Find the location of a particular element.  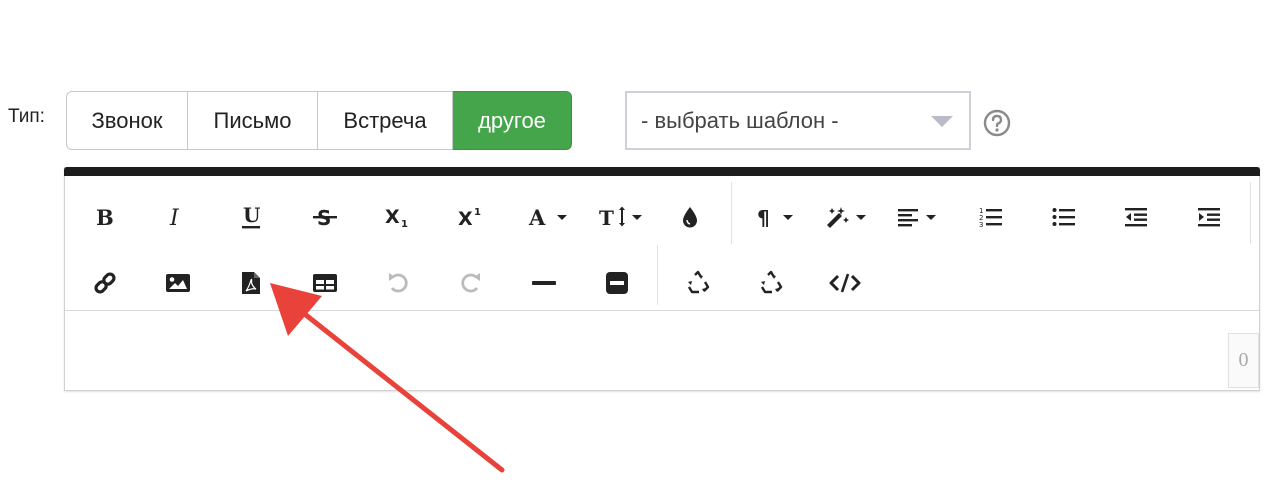

svg-text: 3 is located at coordinates (981, 225).